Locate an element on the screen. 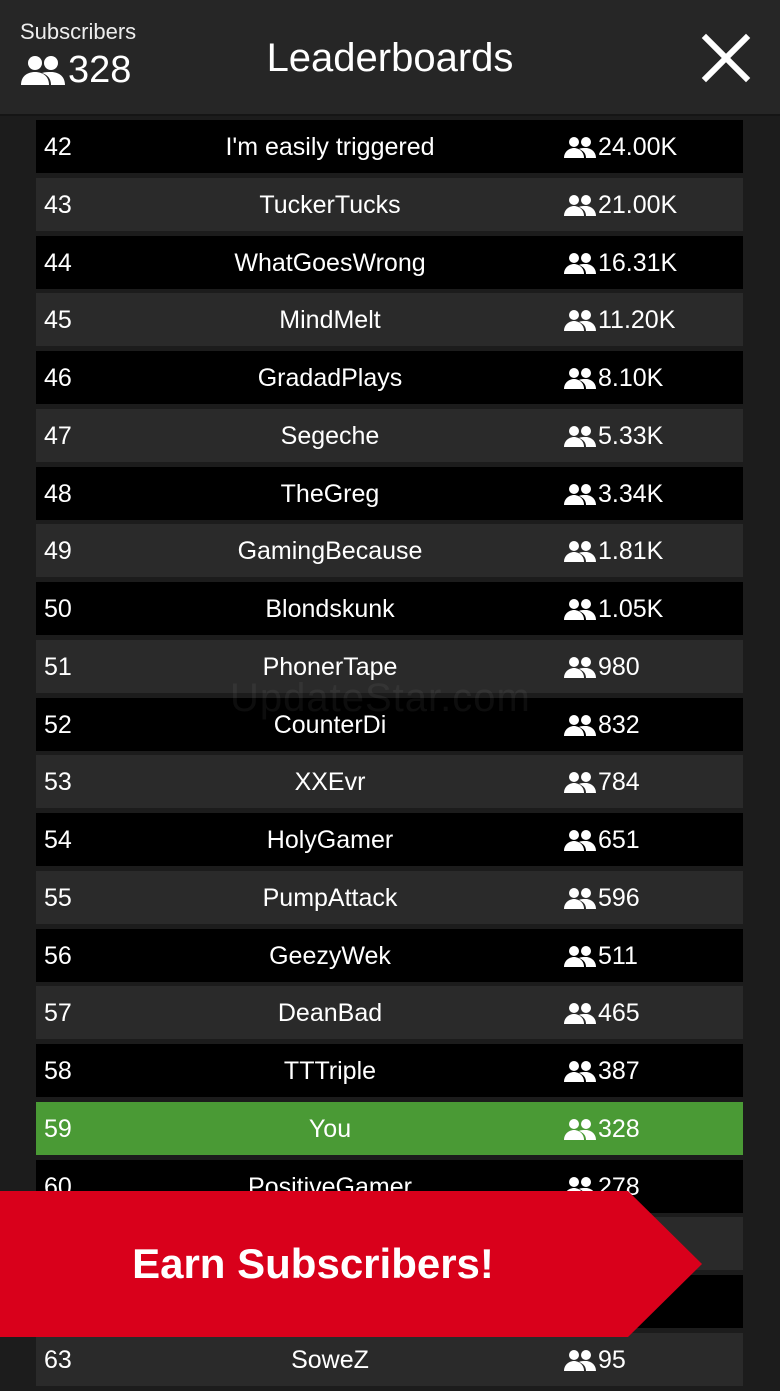 The image size is (780, 1391). leaderboard-row: 53 XXEvr 784 is located at coordinates (389, 782).